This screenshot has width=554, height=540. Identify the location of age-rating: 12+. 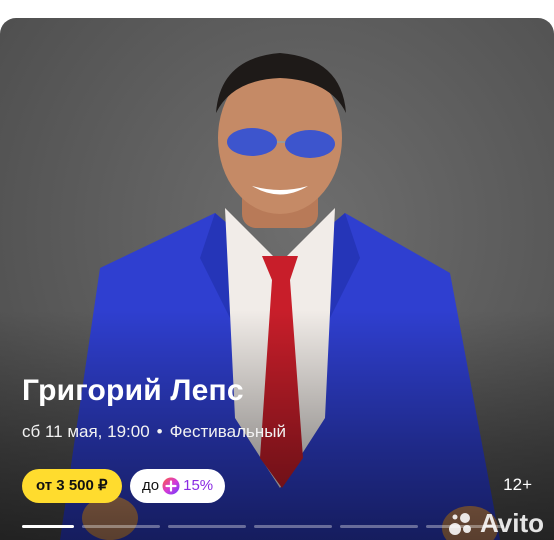
(517, 484).